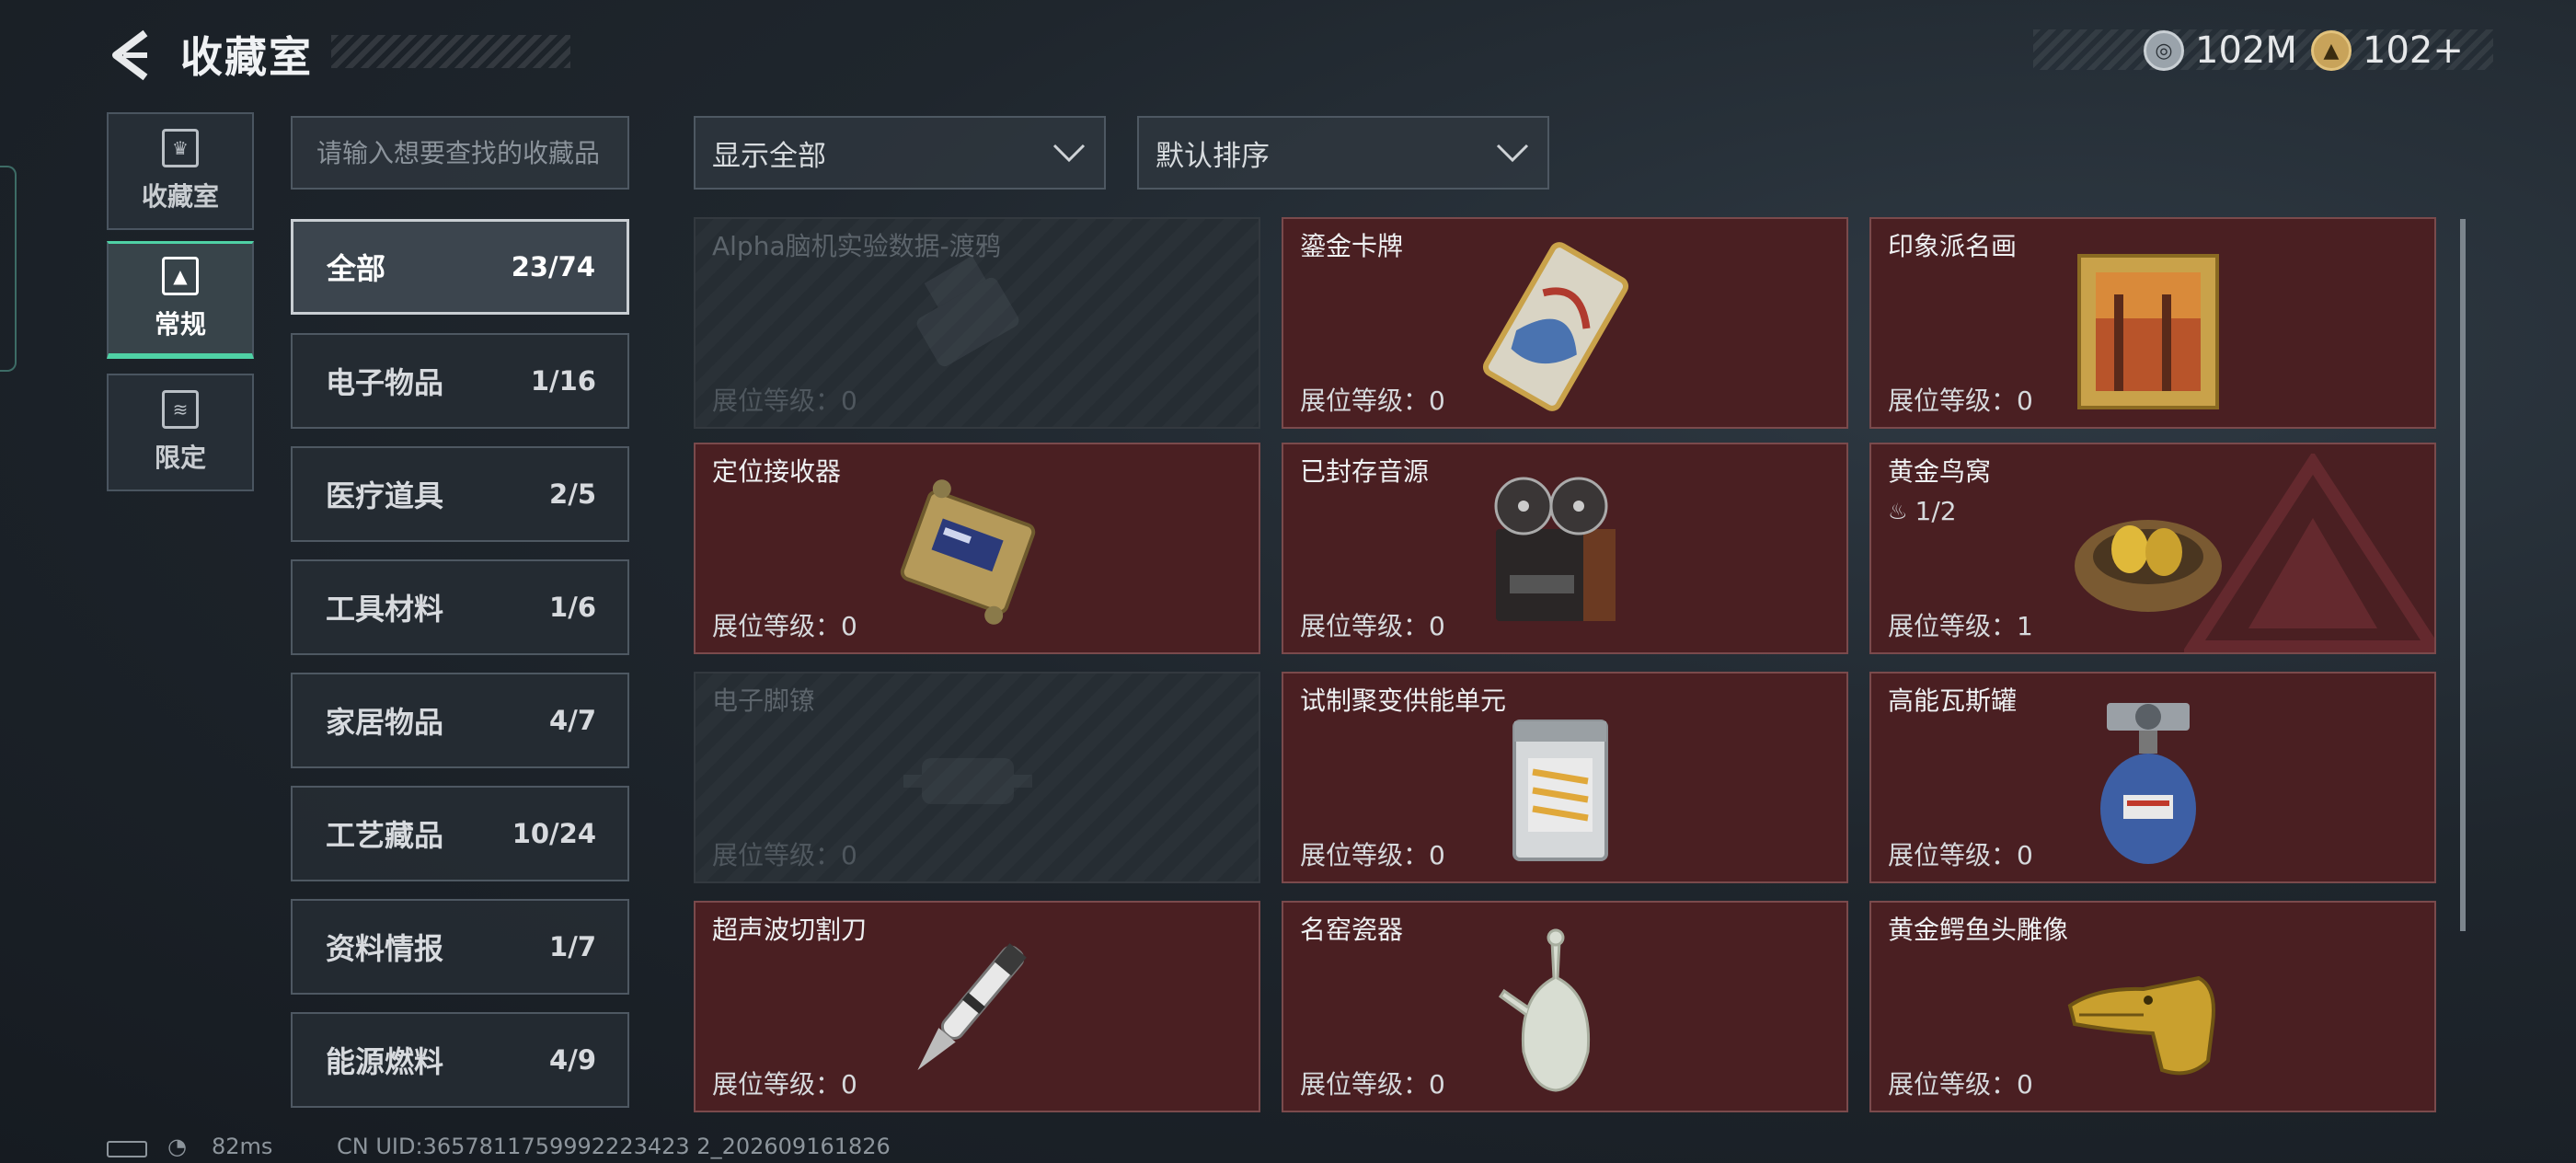 This screenshot has width=2576, height=1163. Describe the element at coordinates (563, 381) in the screenshot. I see `category-count: 1/16` at that location.